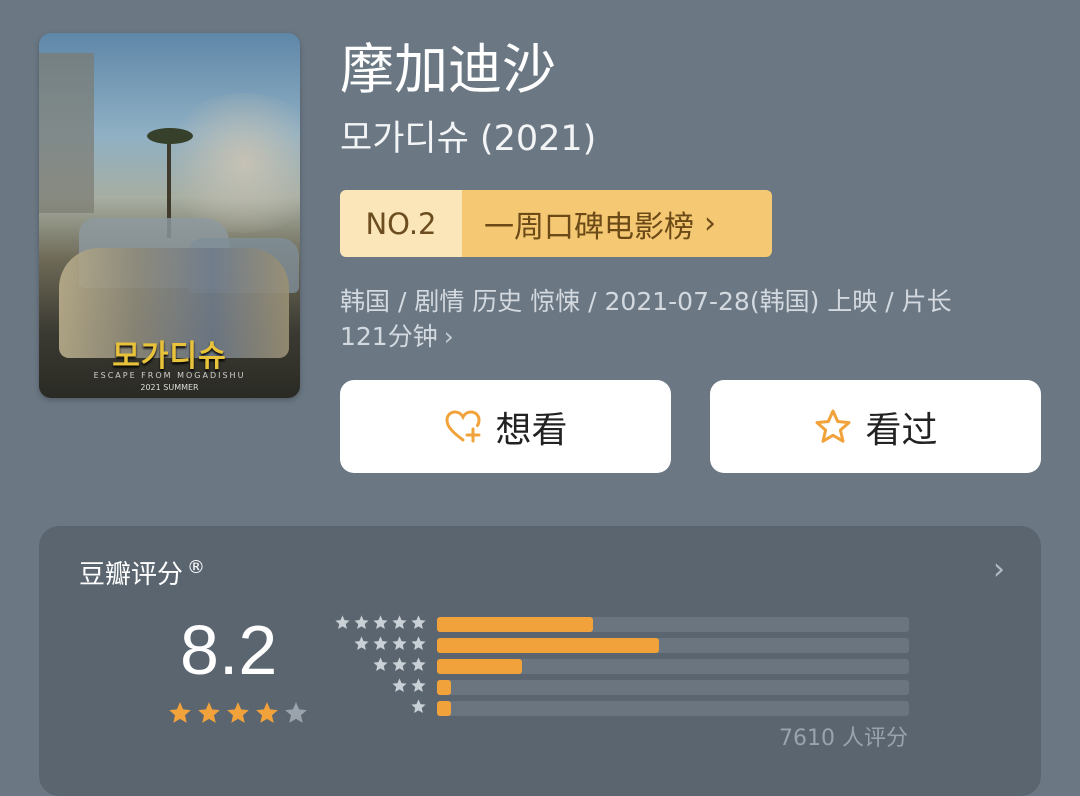  What do you see at coordinates (589, 227) in the screenshot?
I see `rank-list-name: 一周口碑电影榜` at bounding box center [589, 227].